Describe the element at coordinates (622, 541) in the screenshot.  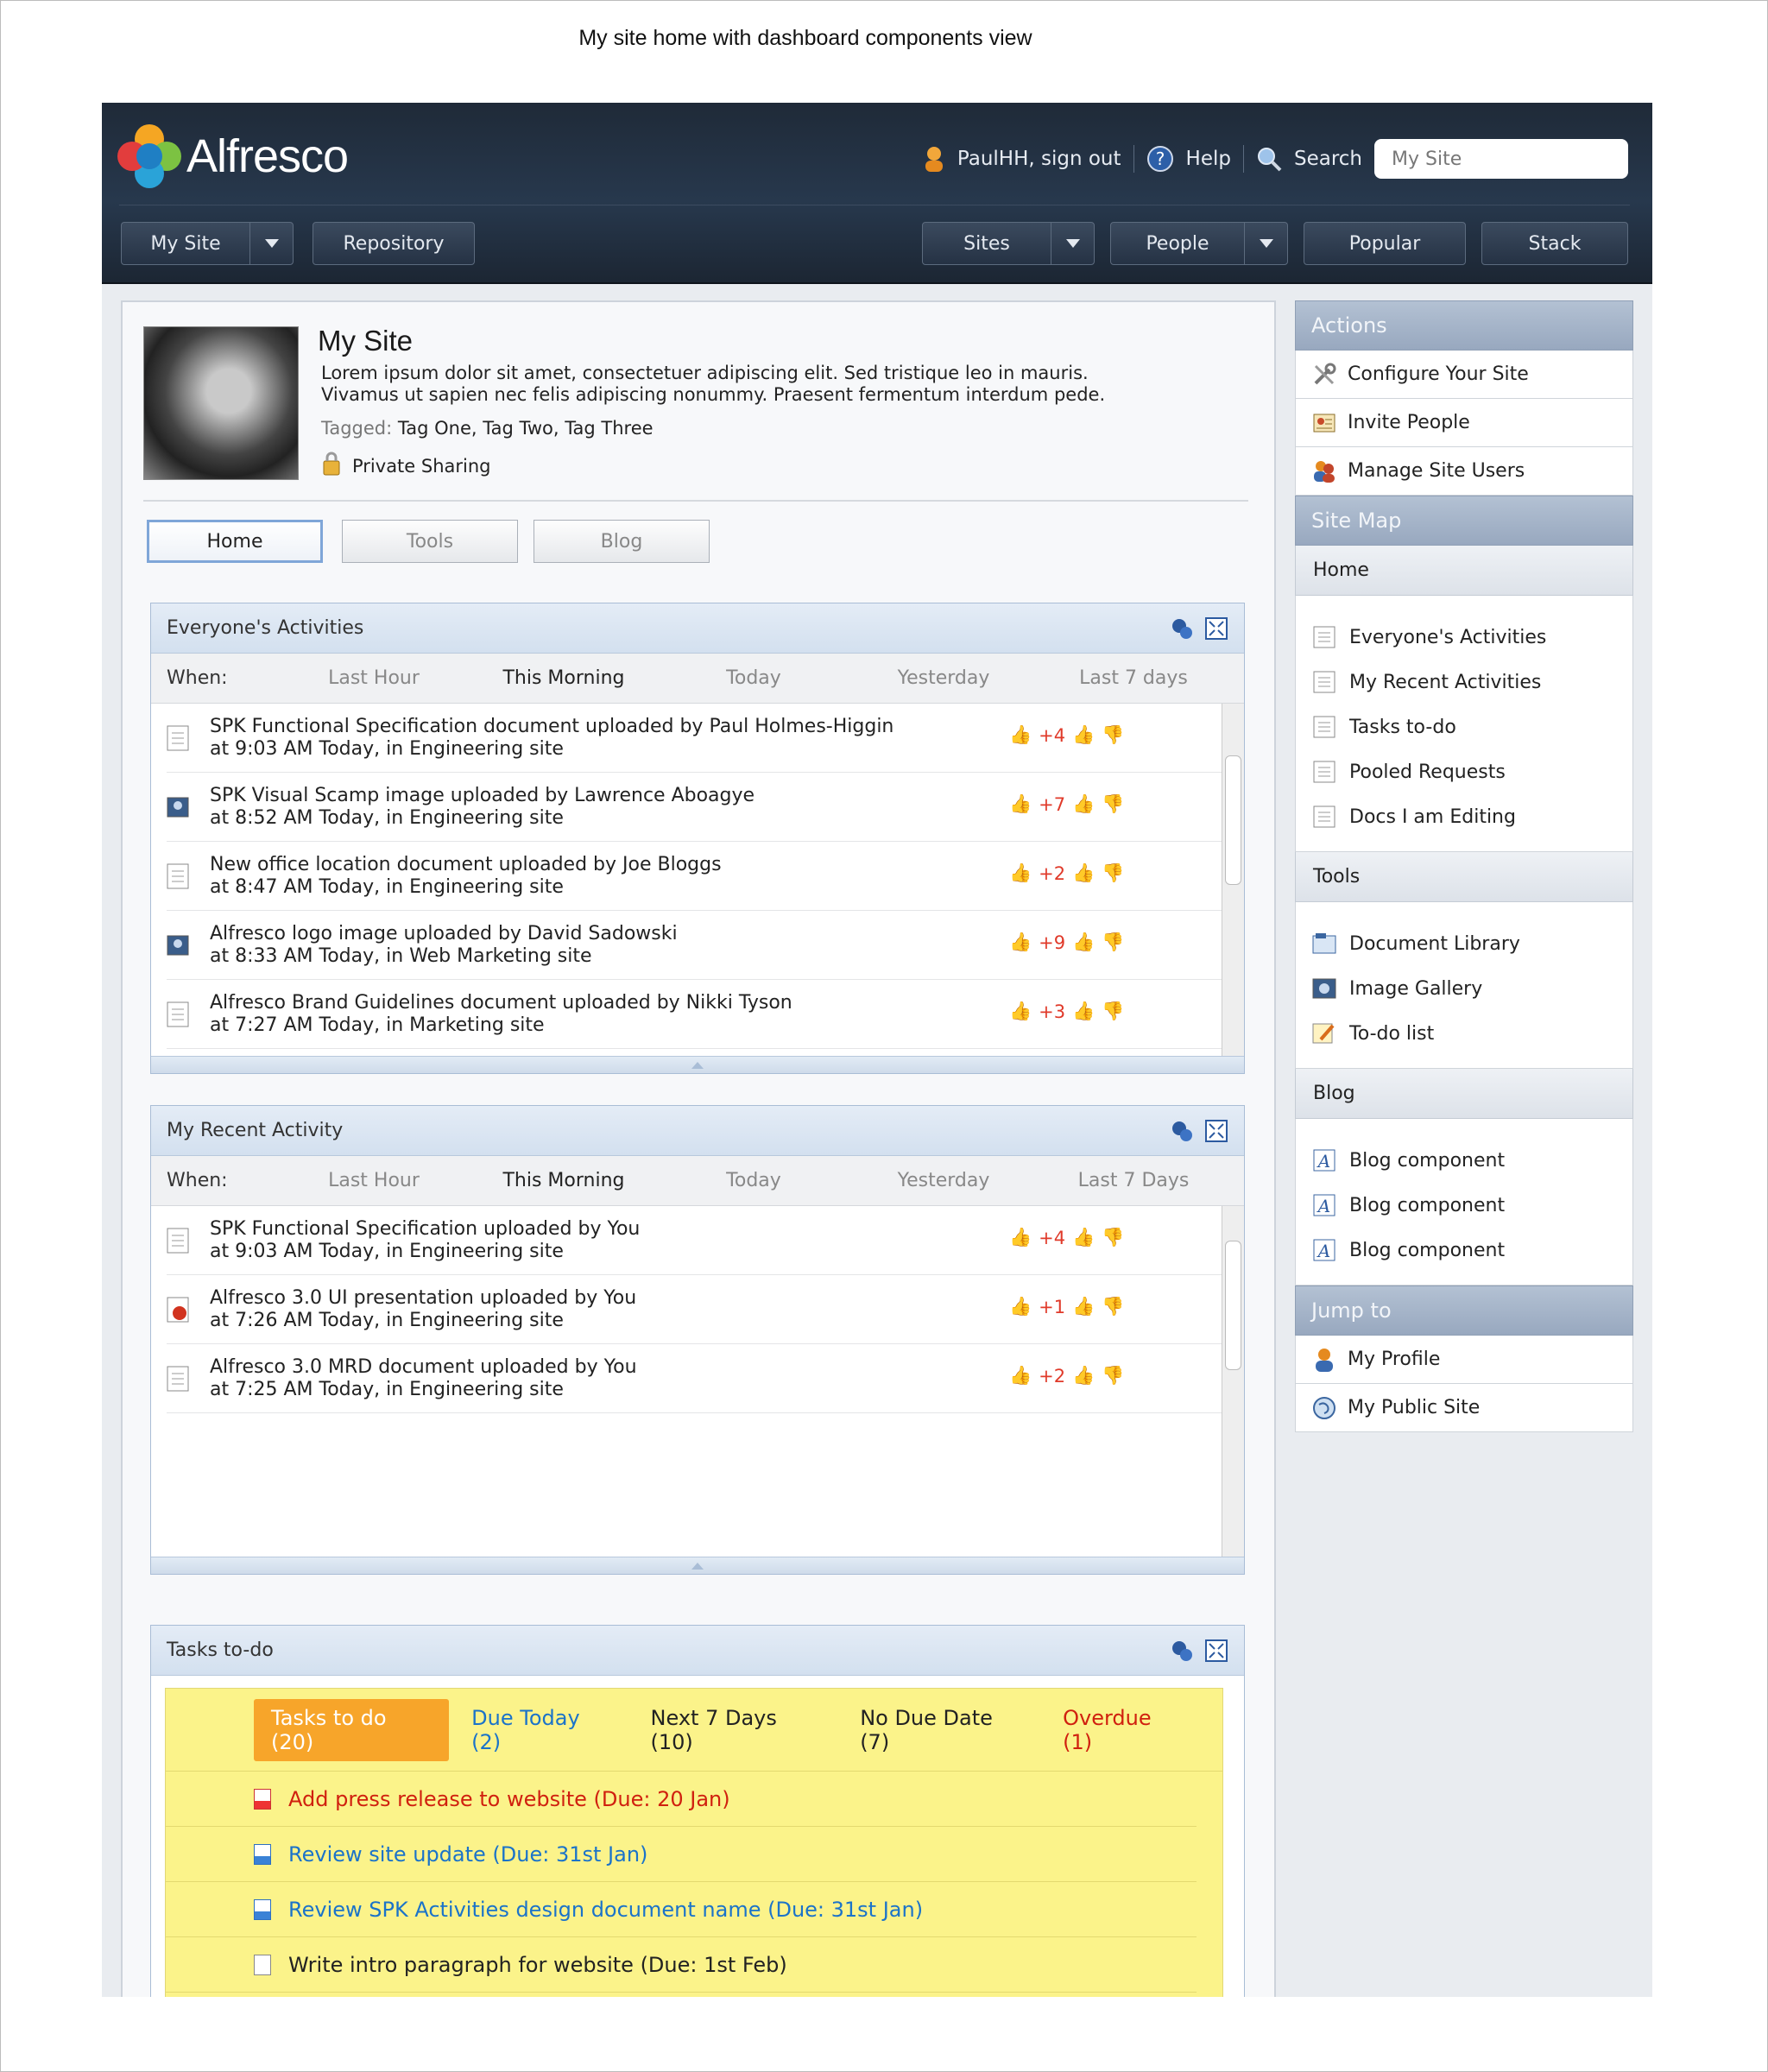
I see `tab-blog: Blog` at that location.